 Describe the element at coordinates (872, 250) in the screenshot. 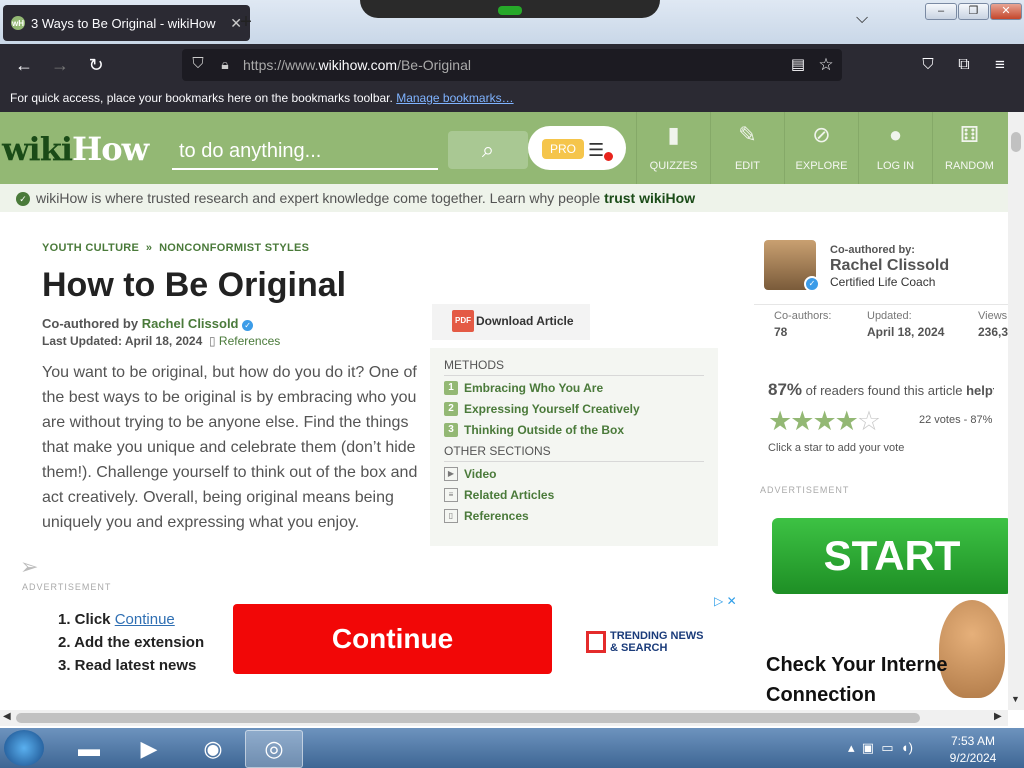

I see `coauthored-heading: Co-authored by:` at that location.